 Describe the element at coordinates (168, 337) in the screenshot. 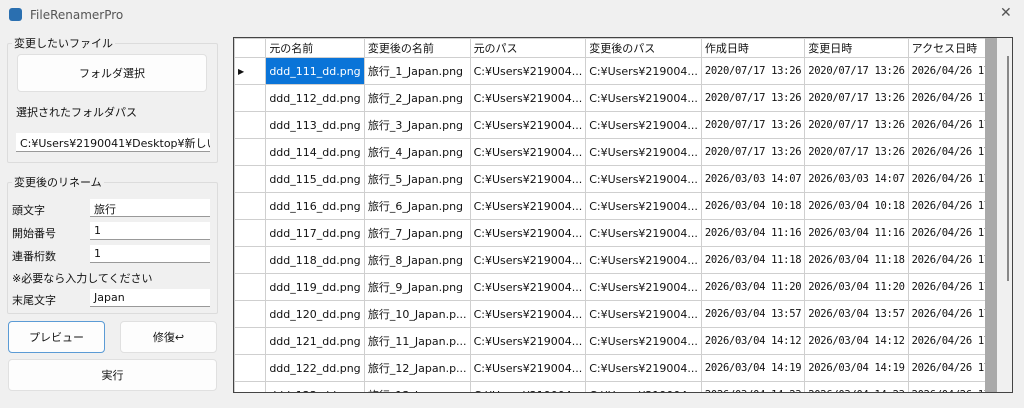

I see `restore-button: 修復↩` at that location.